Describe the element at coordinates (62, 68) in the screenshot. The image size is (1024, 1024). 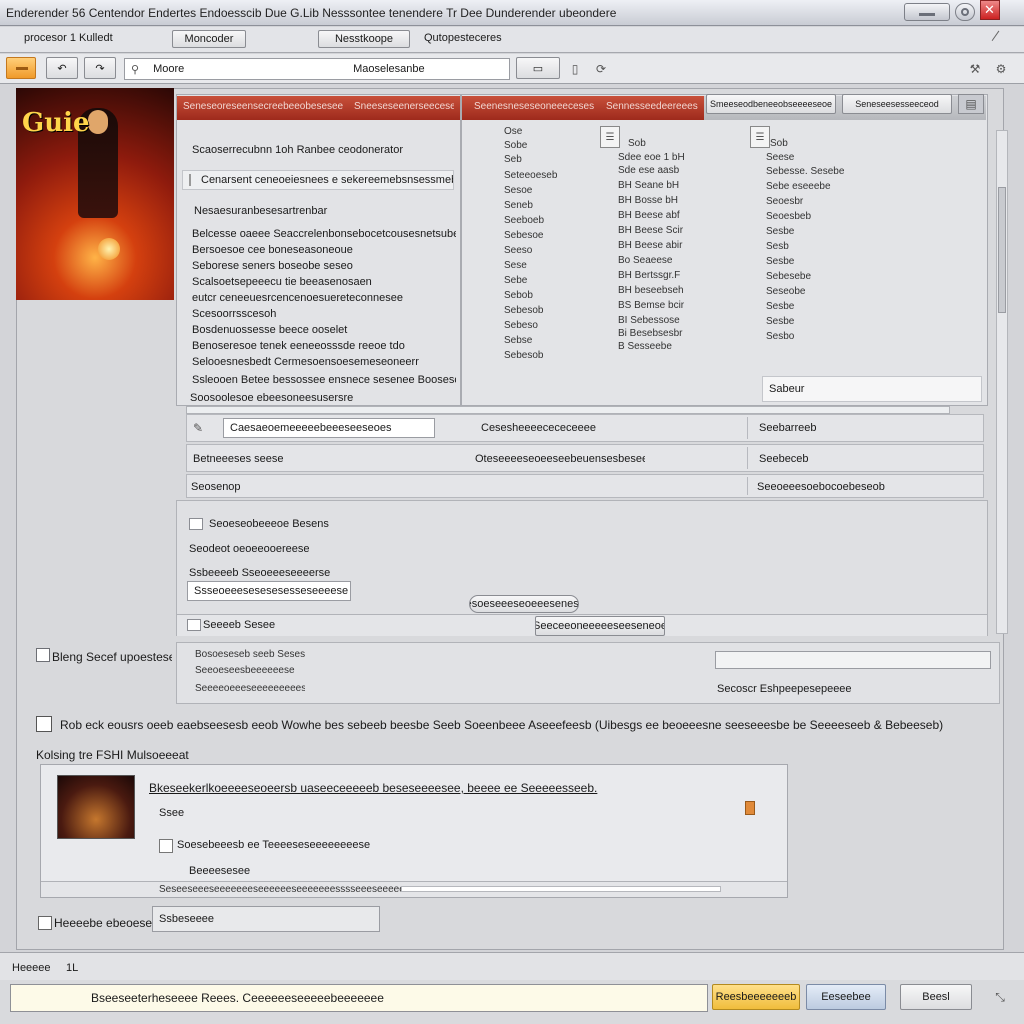
I see `back-button: ↶` at that location.